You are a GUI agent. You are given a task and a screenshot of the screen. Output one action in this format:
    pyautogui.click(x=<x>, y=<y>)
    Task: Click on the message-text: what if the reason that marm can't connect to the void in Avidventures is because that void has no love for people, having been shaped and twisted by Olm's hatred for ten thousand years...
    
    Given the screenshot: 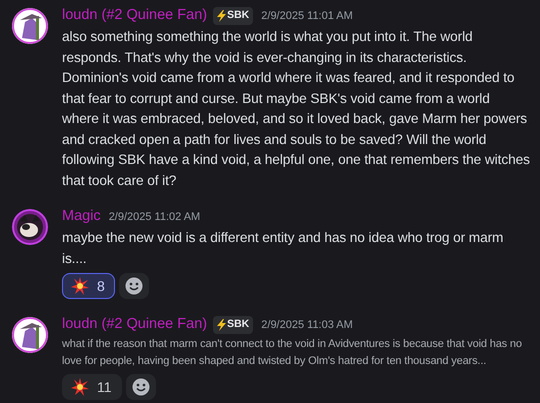 What is the action you would take?
    pyautogui.click(x=292, y=353)
    